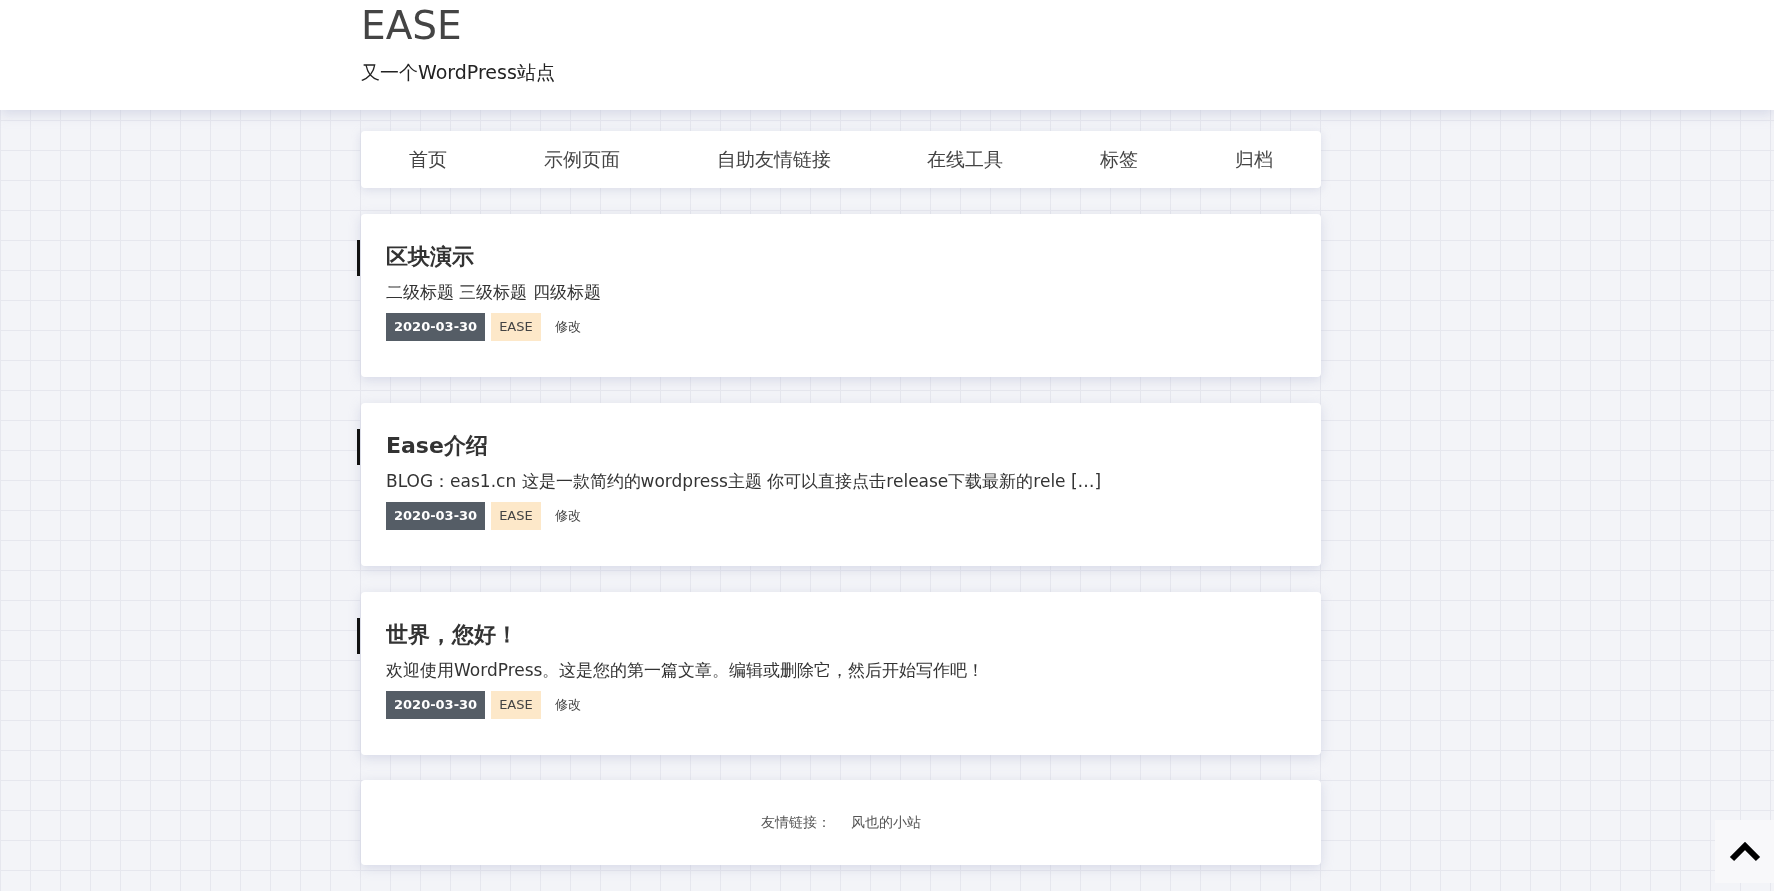 The width and height of the screenshot is (1774, 891). Describe the element at coordinates (841, 257) in the screenshot. I see `post-title: 区块演示` at that location.